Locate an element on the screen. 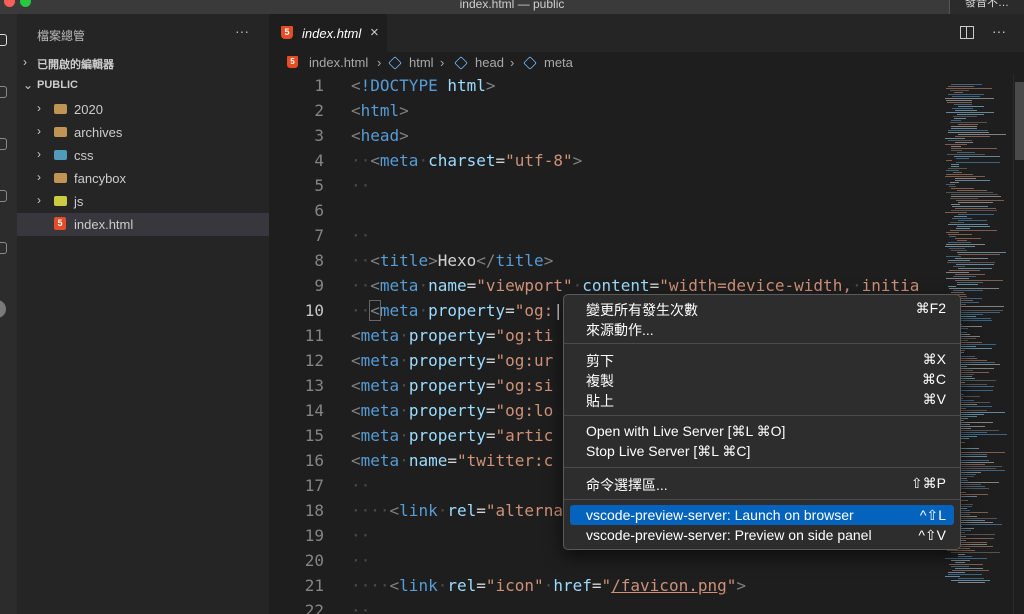 The width and height of the screenshot is (1024, 614). close-tab-button: × is located at coordinates (374, 32).